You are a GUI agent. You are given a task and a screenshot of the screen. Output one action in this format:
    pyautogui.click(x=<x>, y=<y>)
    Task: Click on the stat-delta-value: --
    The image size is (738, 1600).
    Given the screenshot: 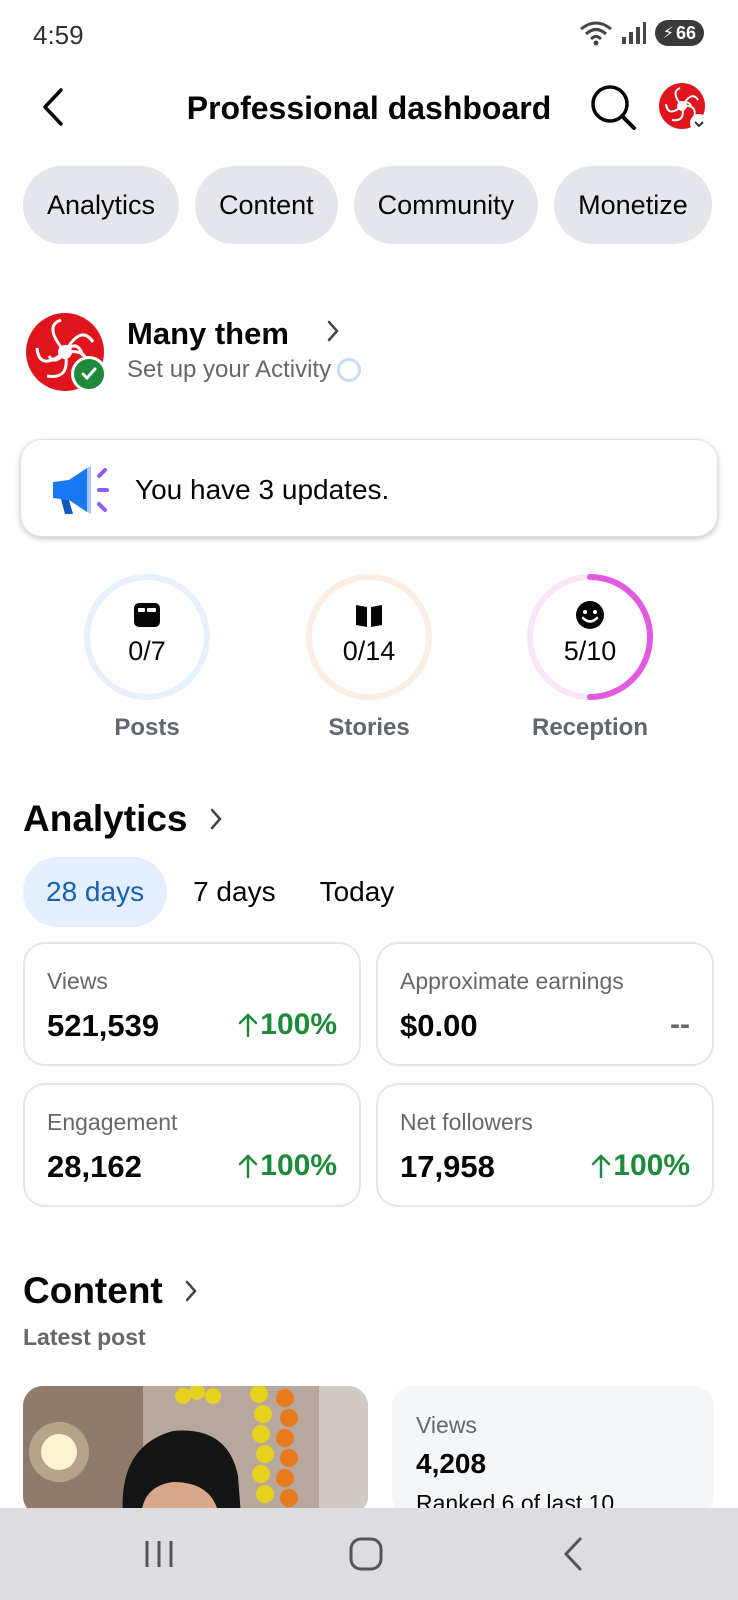 What is the action you would take?
    pyautogui.click(x=680, y=1024)
    